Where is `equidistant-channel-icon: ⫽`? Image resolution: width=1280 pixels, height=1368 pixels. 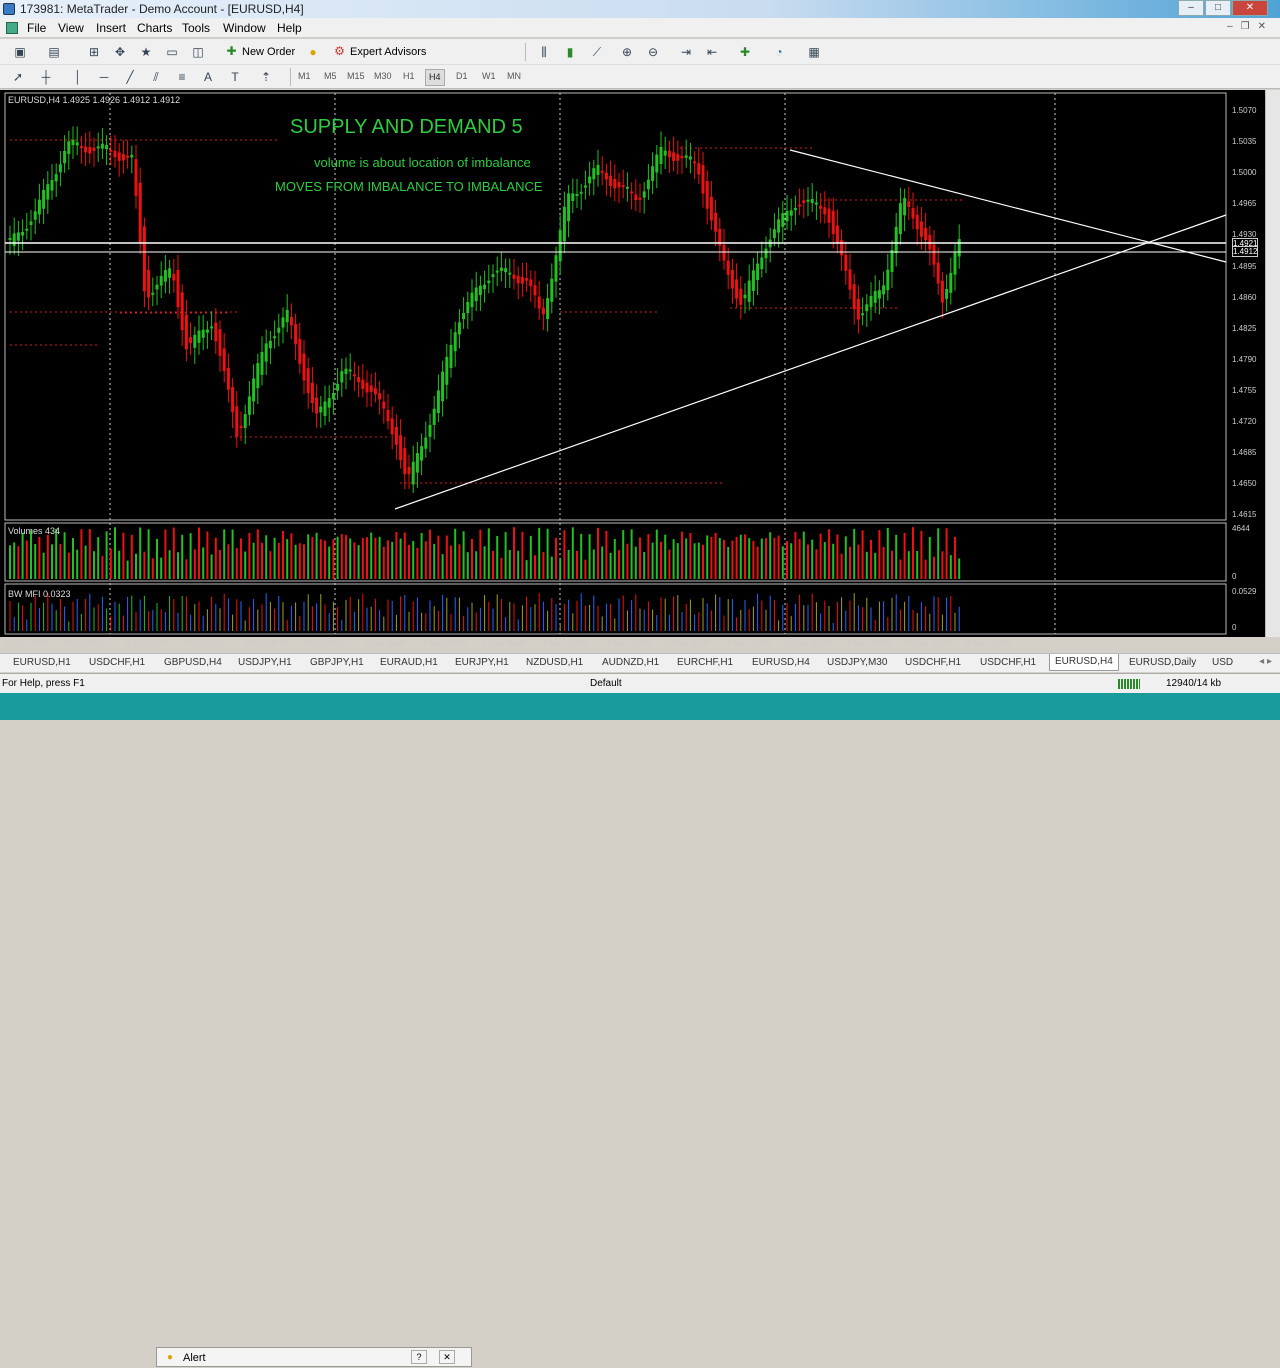
equidistant-channel-icon: ⫽ is located at coordinates (156, 77).